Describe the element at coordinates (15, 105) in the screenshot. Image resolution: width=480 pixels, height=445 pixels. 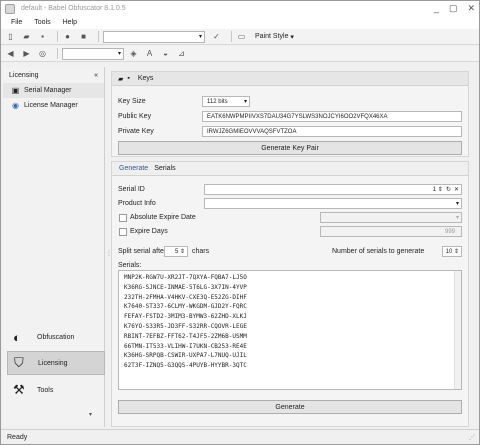
I see `license-manager-icon: ◉` at that location.